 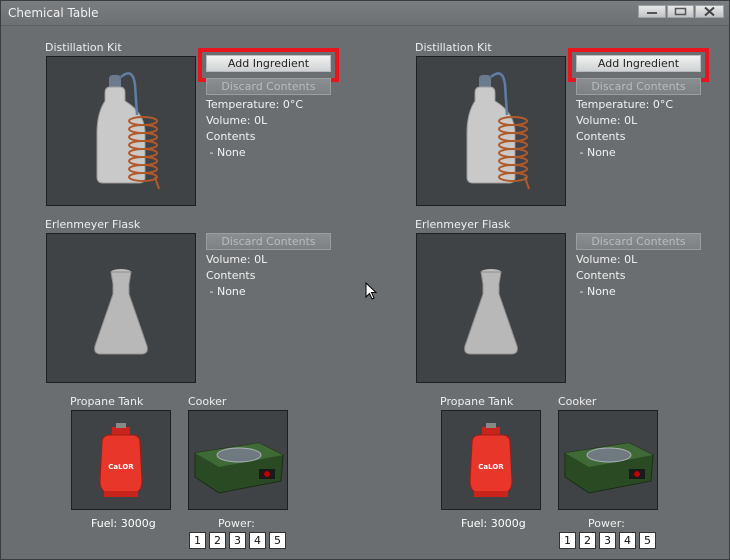 I want to click on title-bar: Chemical Table, so click(x=365, y=13).